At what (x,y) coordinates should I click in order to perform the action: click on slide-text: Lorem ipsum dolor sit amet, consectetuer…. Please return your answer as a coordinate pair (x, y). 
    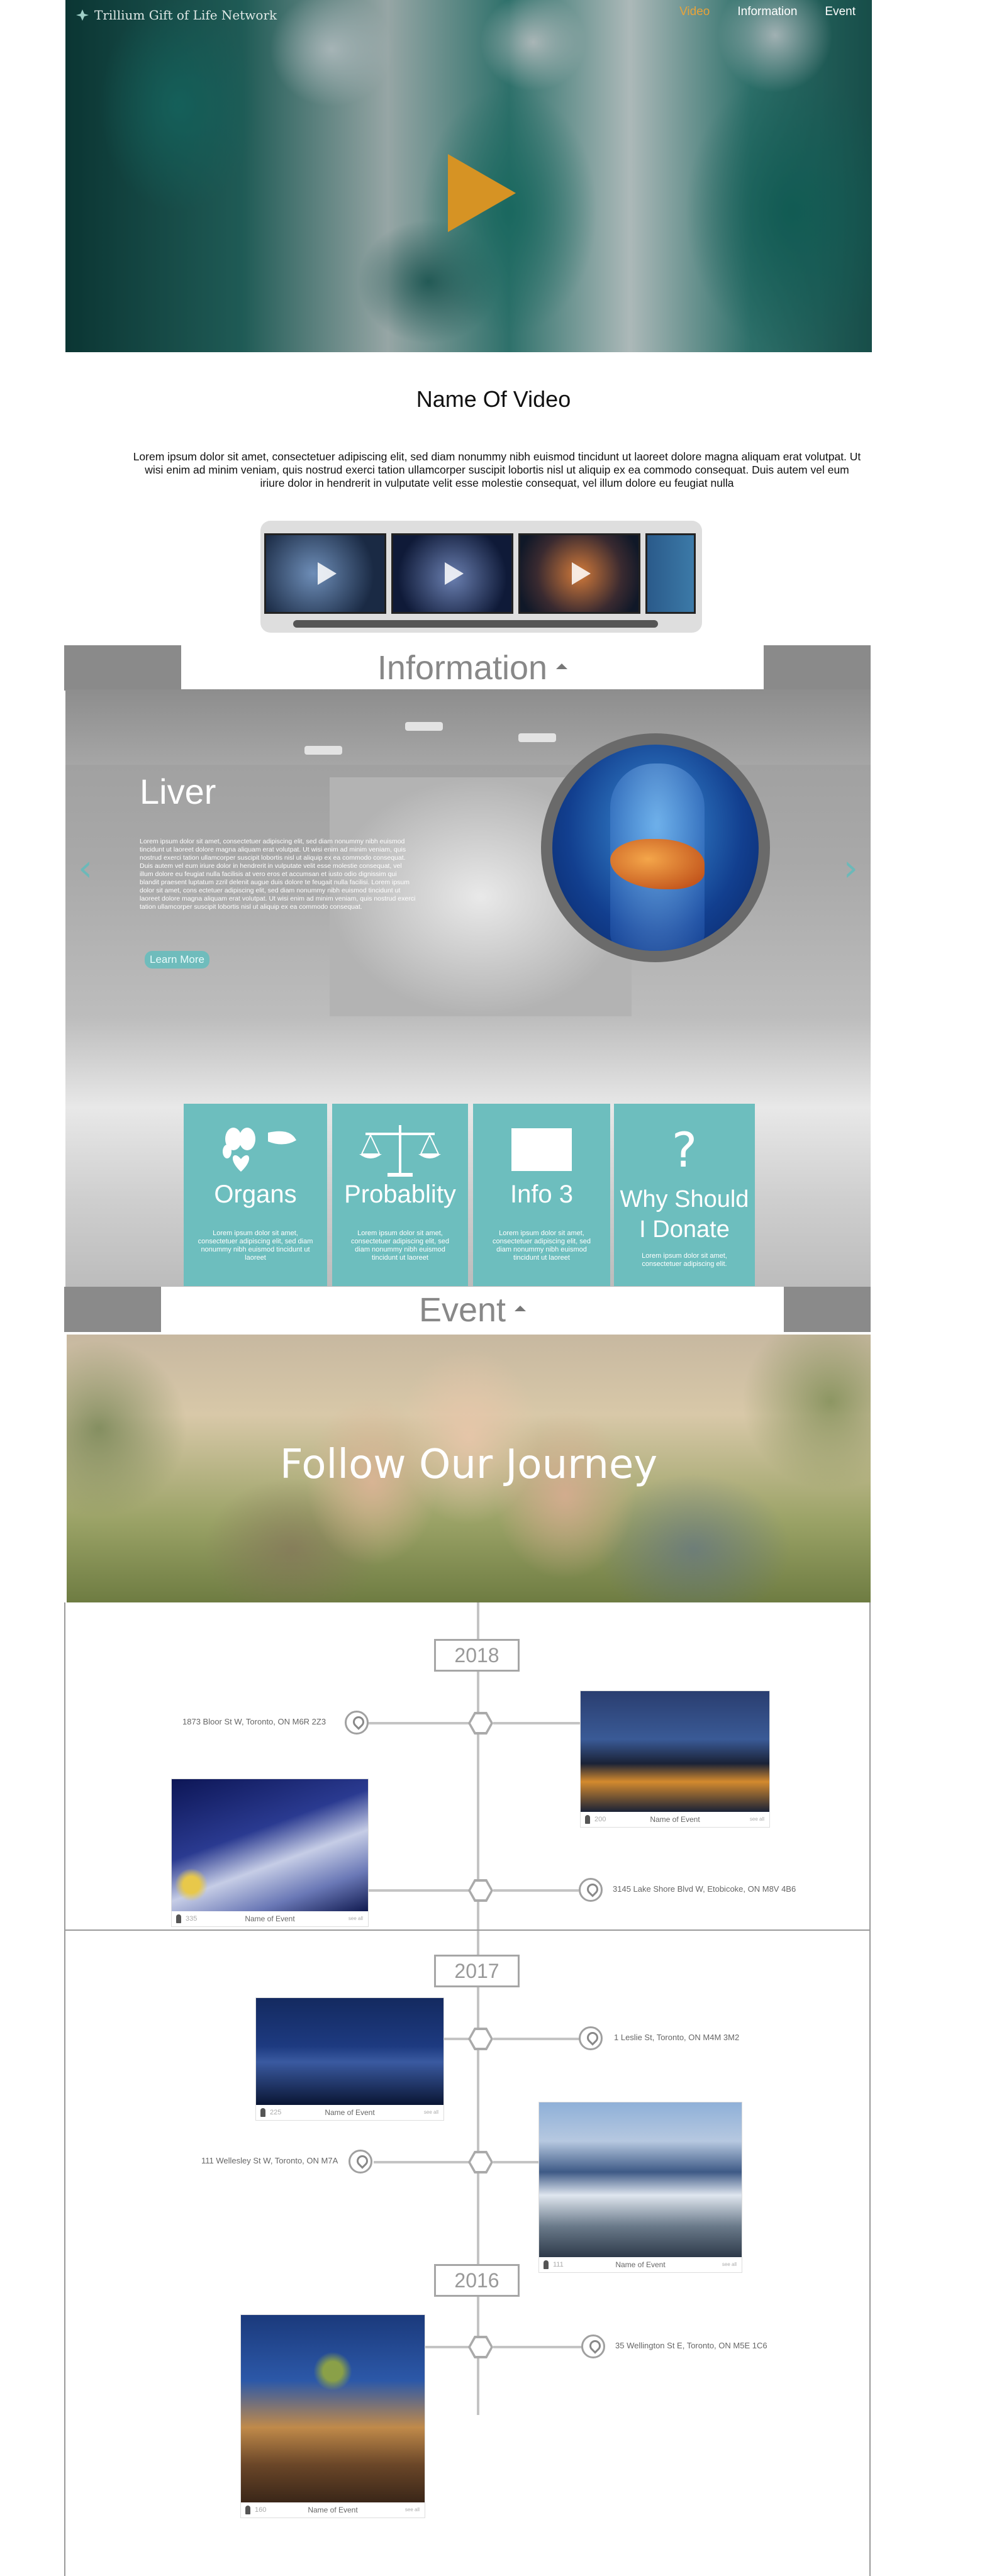
    Looking at the image, I should click on (278, 874).